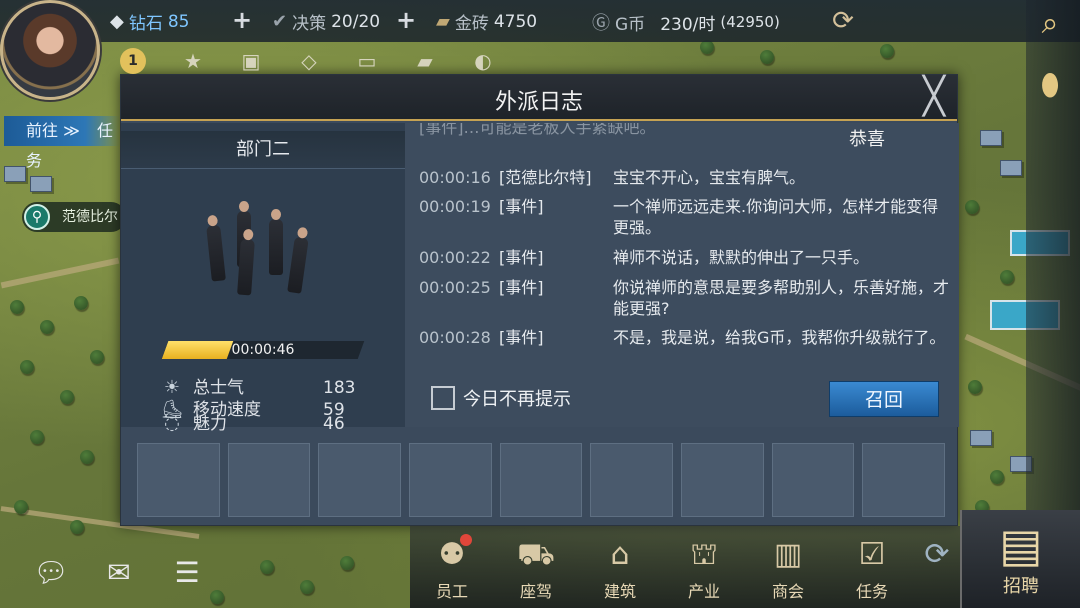 The width and height of the screenshot is (1080, 608). What do you see at coordinates (601, 23) in the screenshot?
I see `gcoin-icon: Ⓖ` at bounding box center [601, 23].